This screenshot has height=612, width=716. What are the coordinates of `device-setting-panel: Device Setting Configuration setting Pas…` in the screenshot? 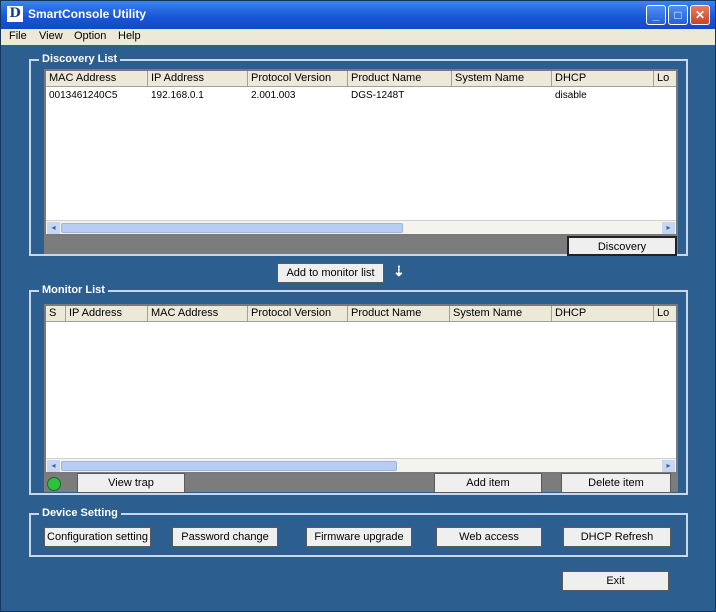 It's located at (358, 532).